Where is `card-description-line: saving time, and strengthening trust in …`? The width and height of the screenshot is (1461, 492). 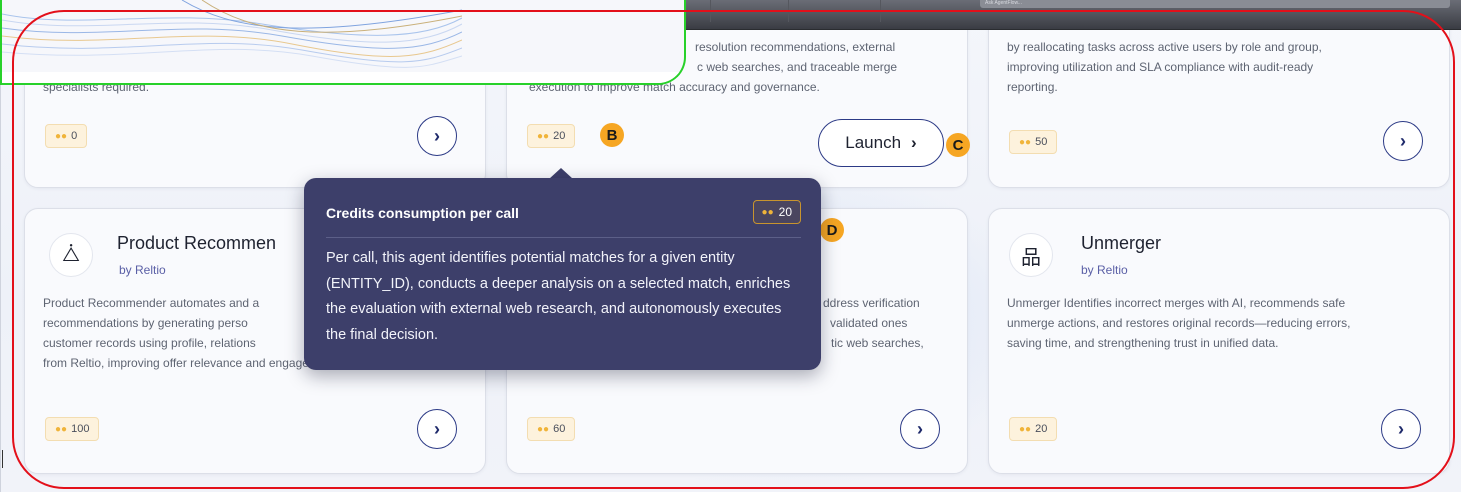 card-description-line: saving time, and strengthening trust in … is located at coordinates (1143, 343).